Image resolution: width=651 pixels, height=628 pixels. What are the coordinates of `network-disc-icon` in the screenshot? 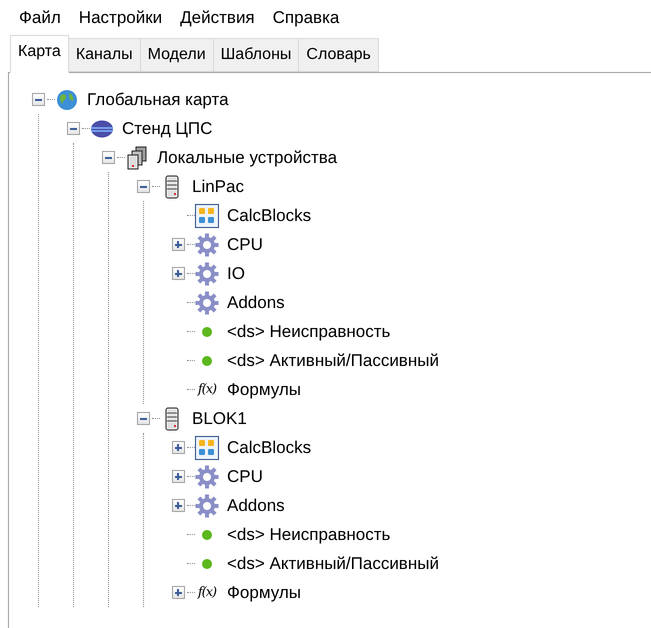 It's located at (102, 129).